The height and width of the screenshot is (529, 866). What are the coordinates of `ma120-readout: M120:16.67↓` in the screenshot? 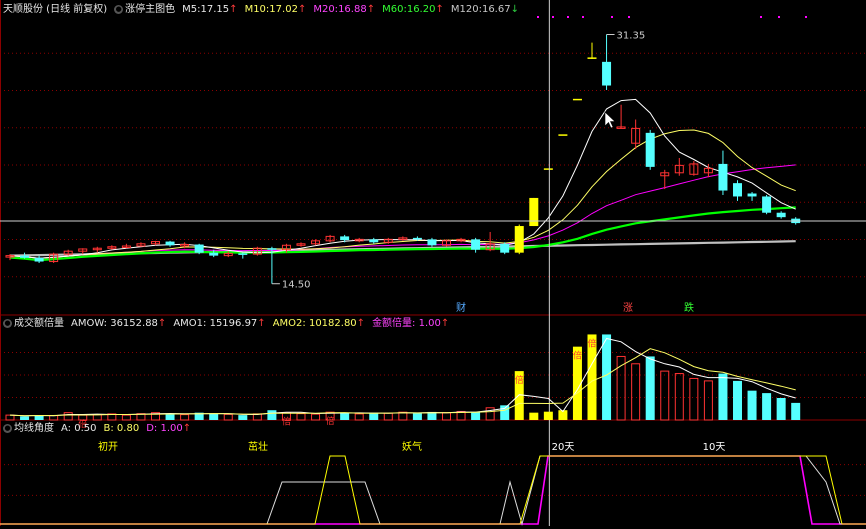 It's located at (484, 9).